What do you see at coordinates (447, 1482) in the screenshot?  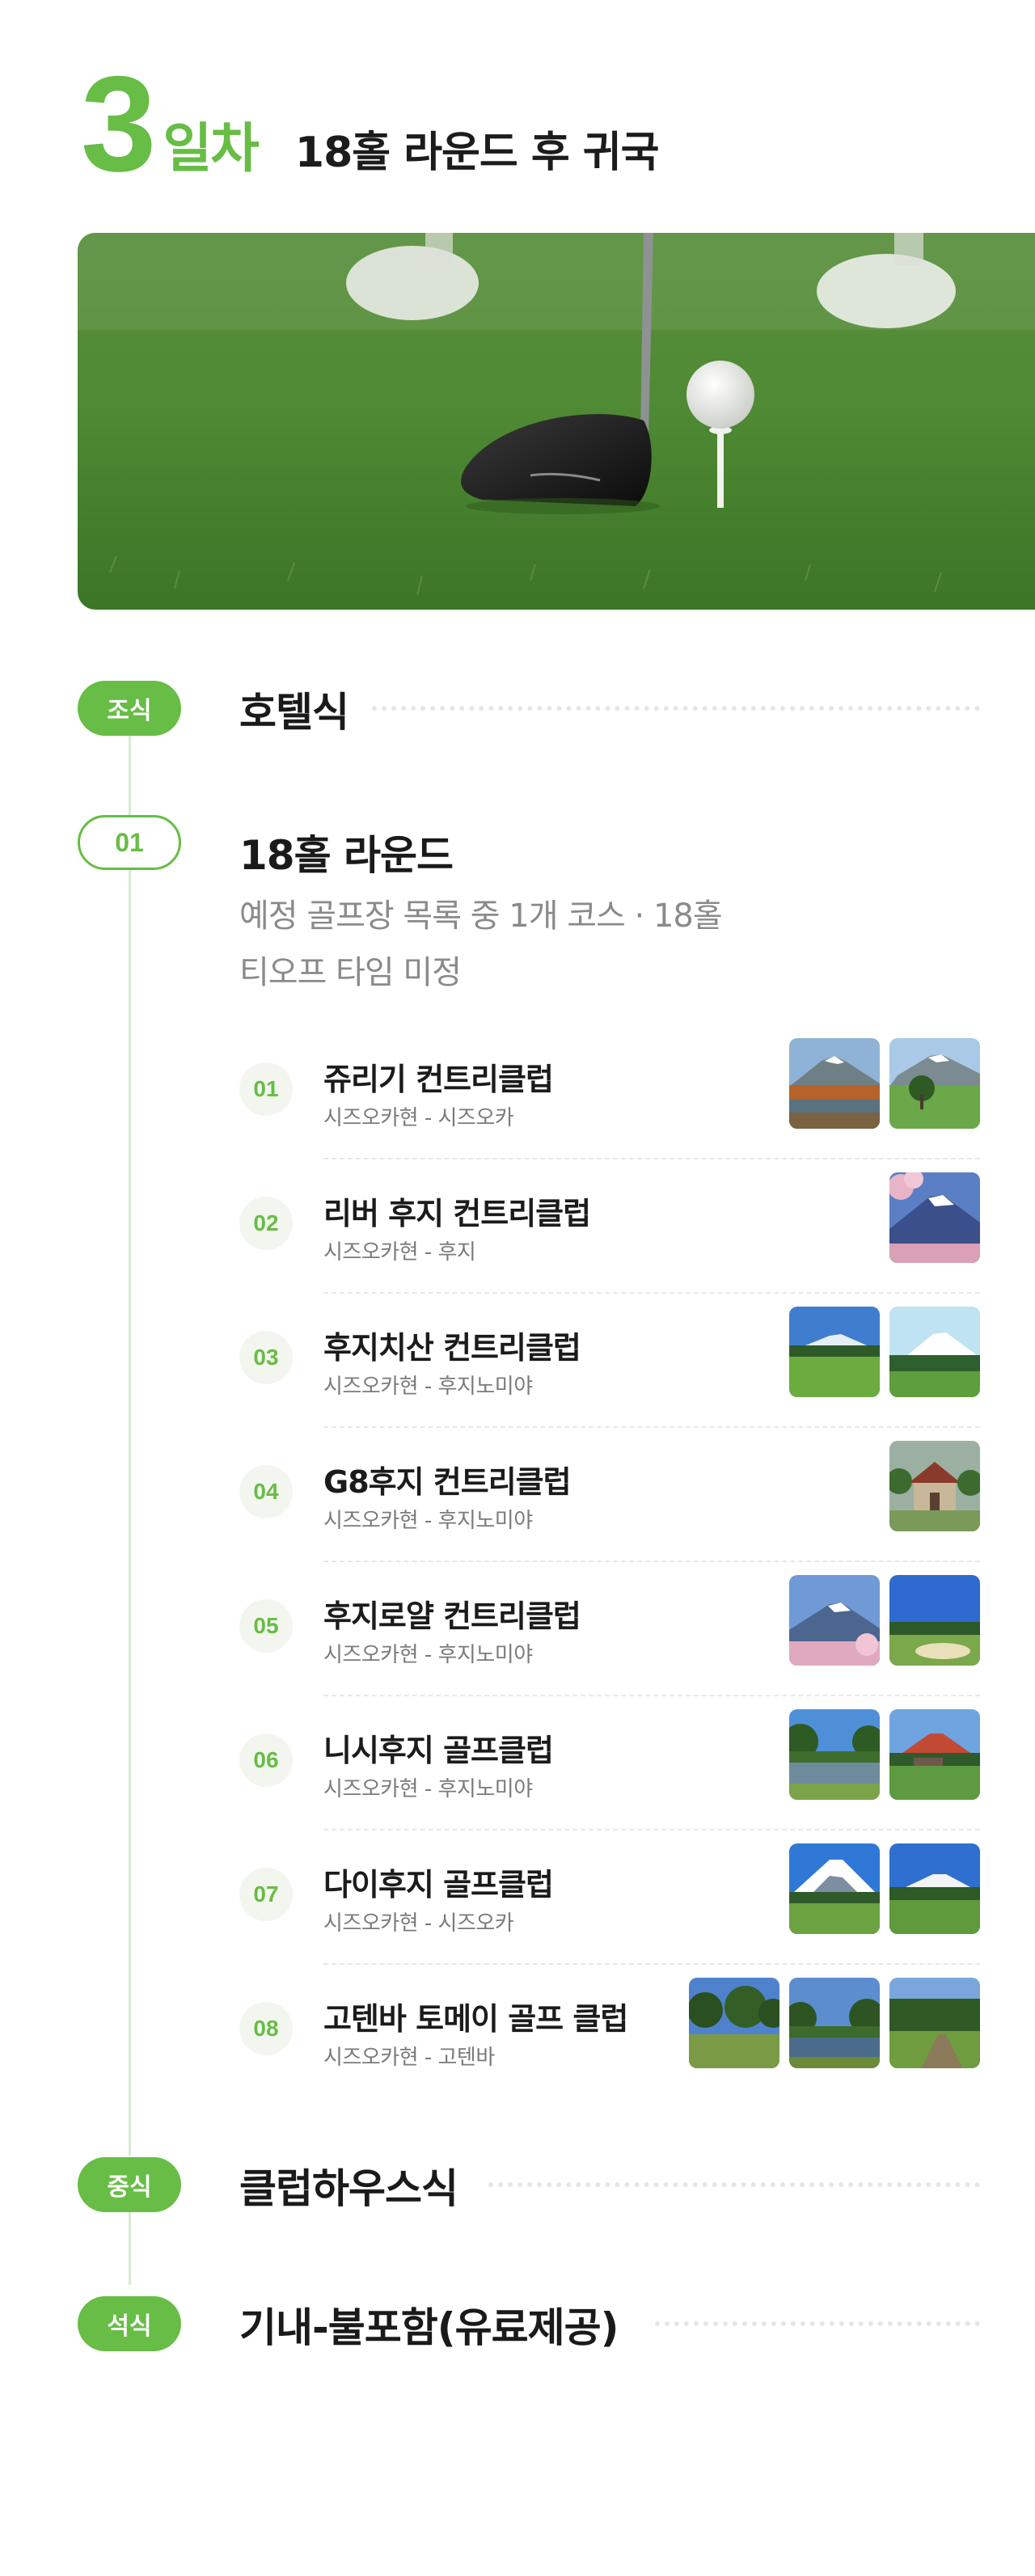 I see `course-name: G8후지 컨트리클럽` at bounding box center [447, 1482].